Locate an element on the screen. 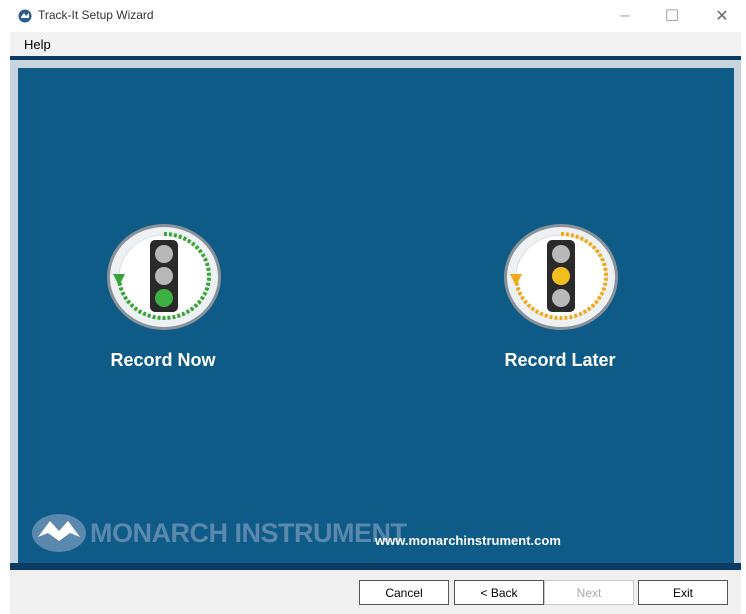 This screenshot has width=746, height=614. menu-item-help: Help is located at coordinates (37, 44).